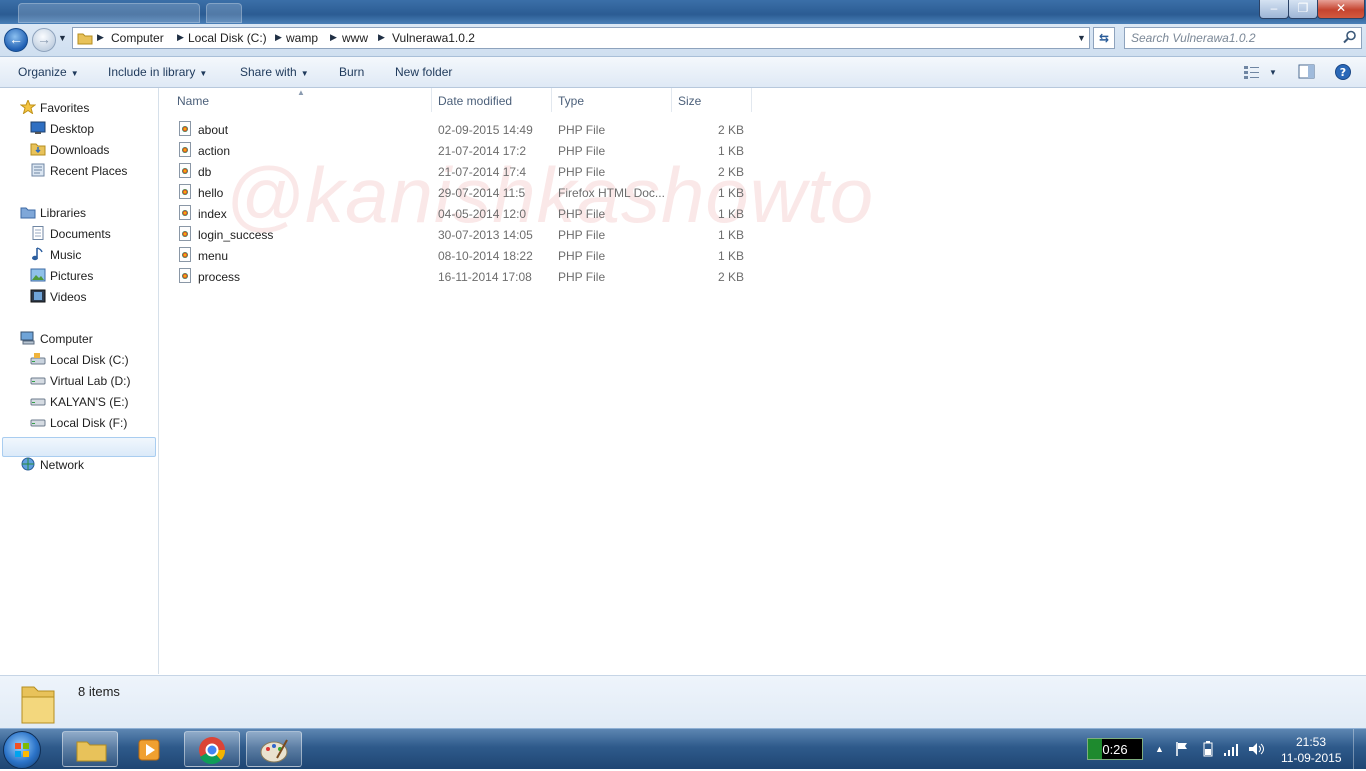 The height and width of the screenshot is (771, 1366). I want to click on star-icon, so click(28, 107).